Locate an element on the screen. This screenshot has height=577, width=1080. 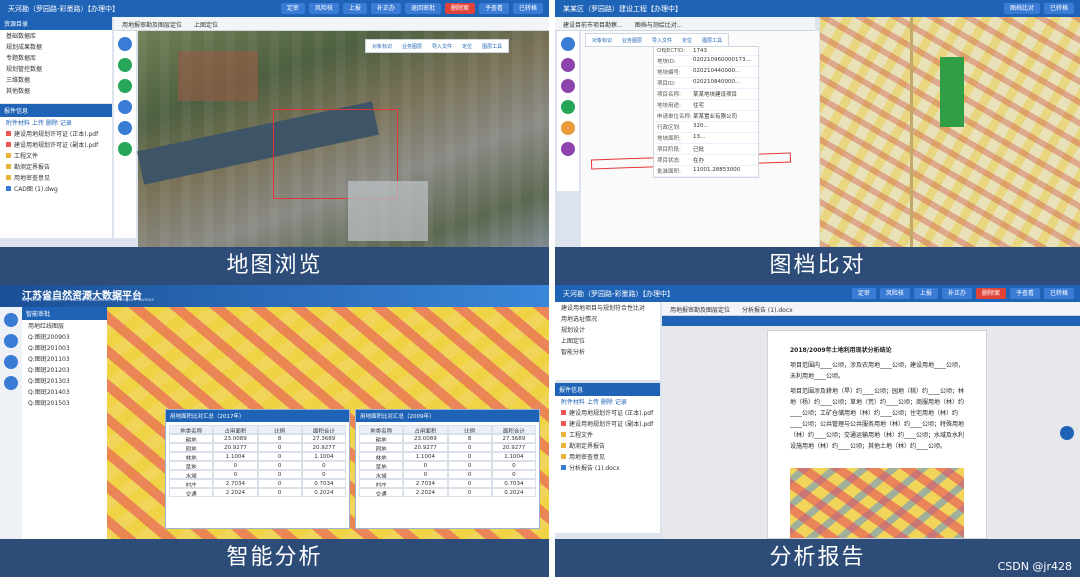
sidebar-item: 建设用地项目与规划符合性比对 is located at coordinates (607, 307).